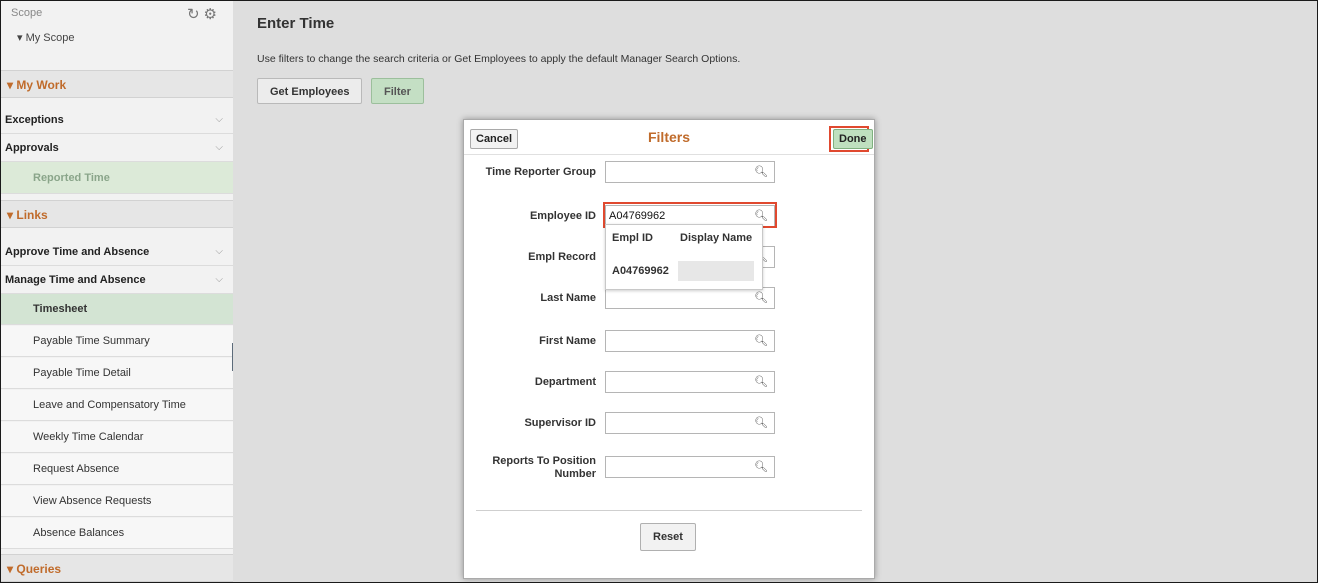  Describe the element at coordinates (640, 271) in the screenshot. I see `suggestion-empl-id: A04769962` at that location.